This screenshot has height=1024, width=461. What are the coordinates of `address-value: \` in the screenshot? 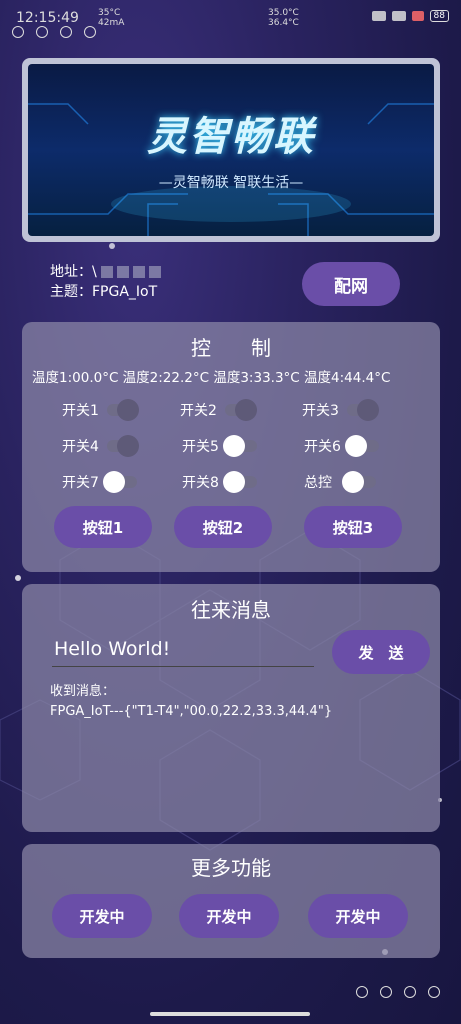 It's located at (94, 272).